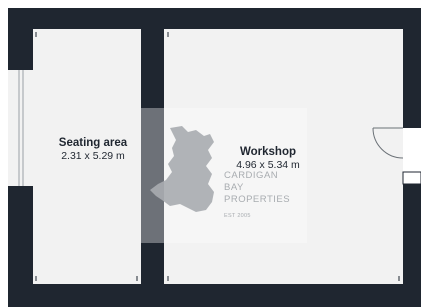  I want to click on watermark-line: CARDIGAN, so click(251, 175).